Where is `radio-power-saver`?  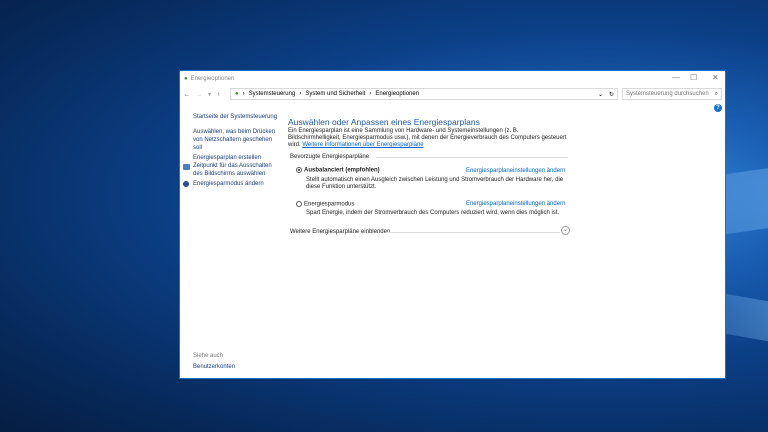
radio-power-saver is located at coordinates (299, 204).